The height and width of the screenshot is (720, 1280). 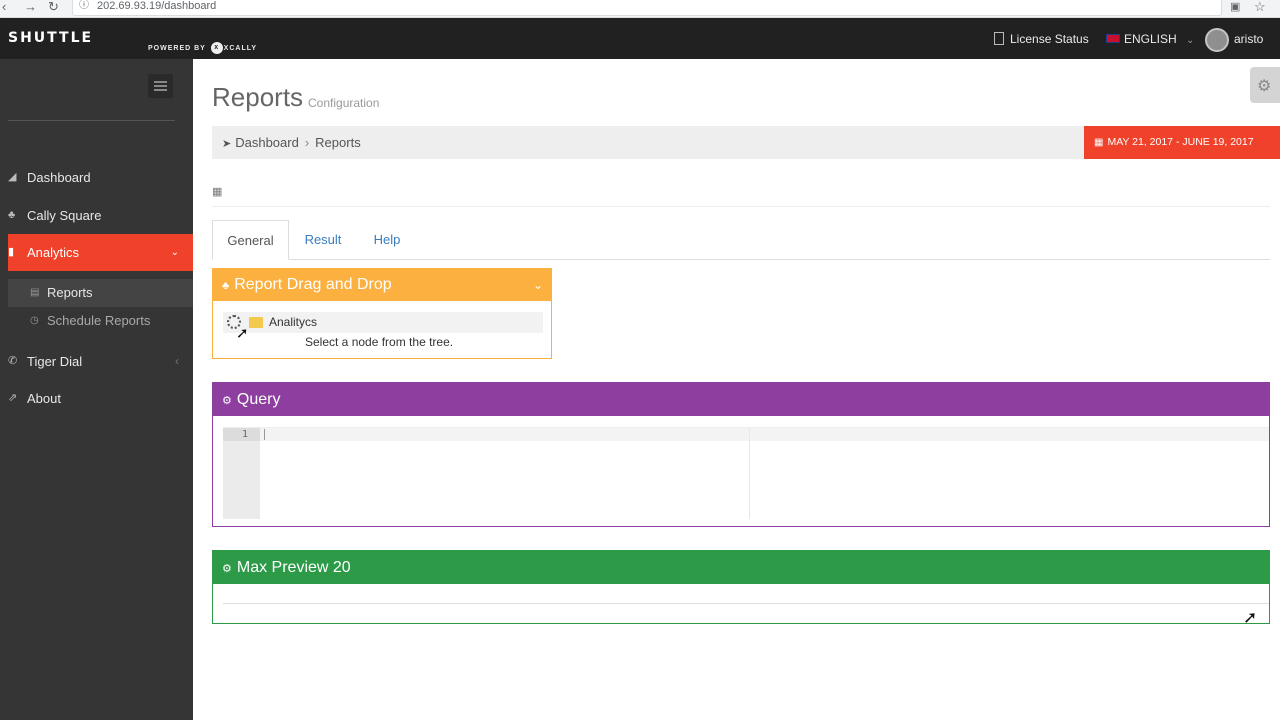 I want to click on sidebar-item-label: About, so click(x=44, y=398).